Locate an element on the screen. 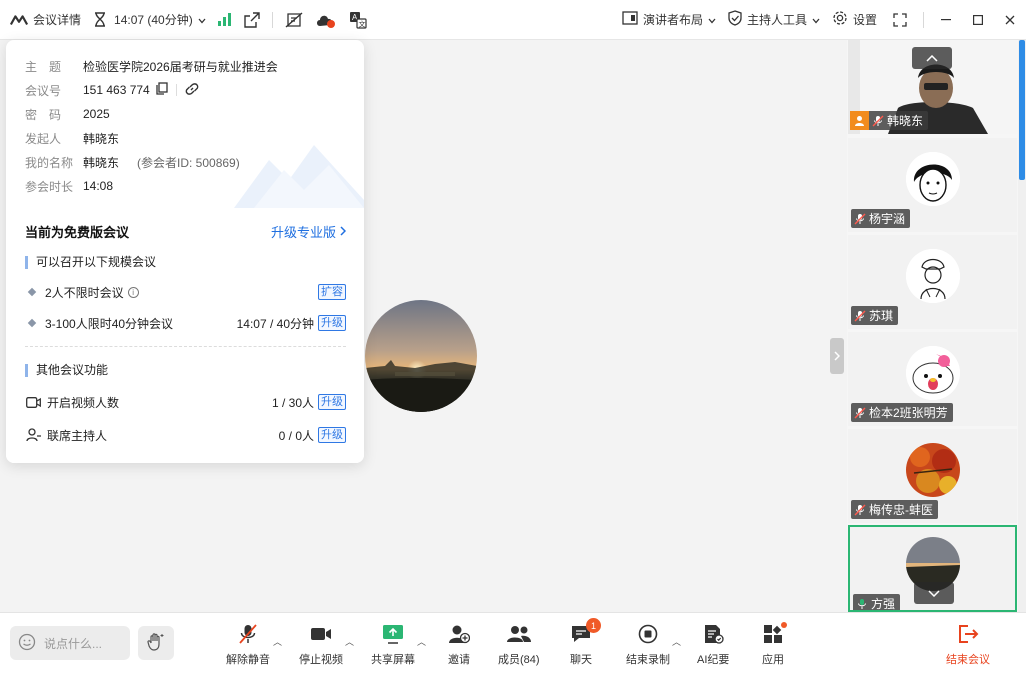 The width and height of the screenshot is (1026, 673). host-tools-dropdown: 主持人工具 is located at coordinates (774, 20).